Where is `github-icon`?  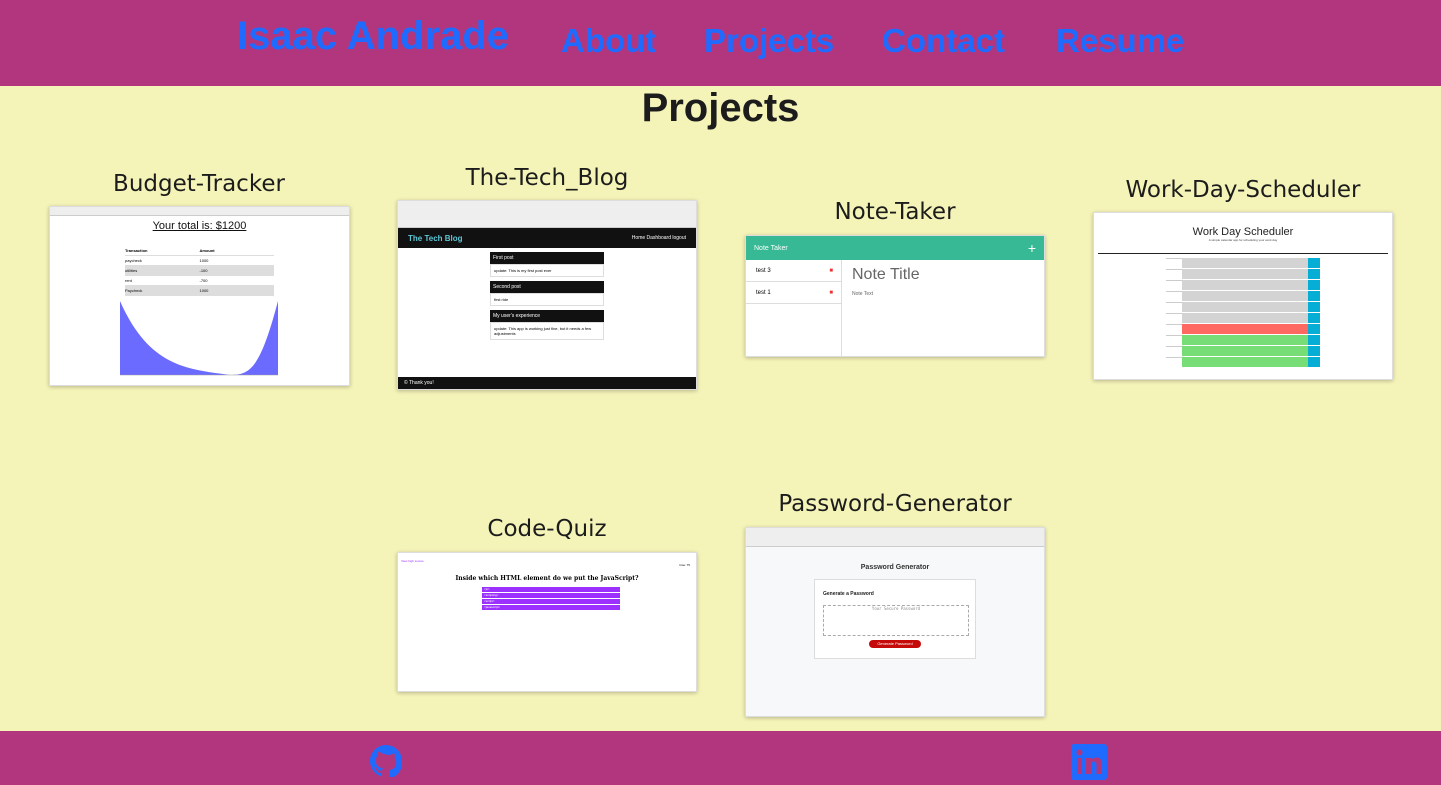 github-icon is located at coordinates (386, 761).